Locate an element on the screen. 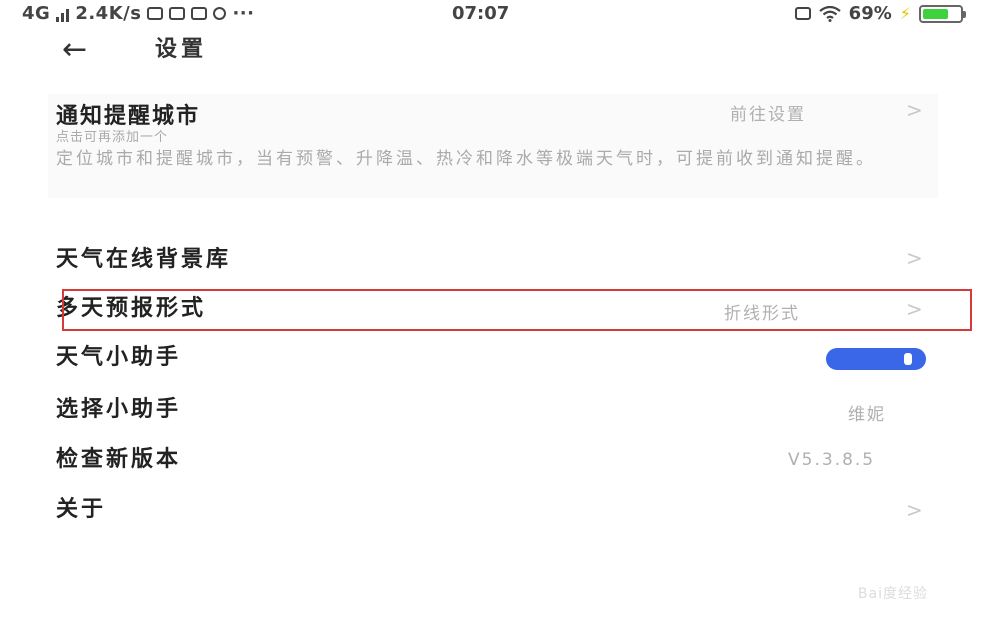 This screenshot has height=617, width=985. row-value: 维妮 is located at coordinates (867, 415).